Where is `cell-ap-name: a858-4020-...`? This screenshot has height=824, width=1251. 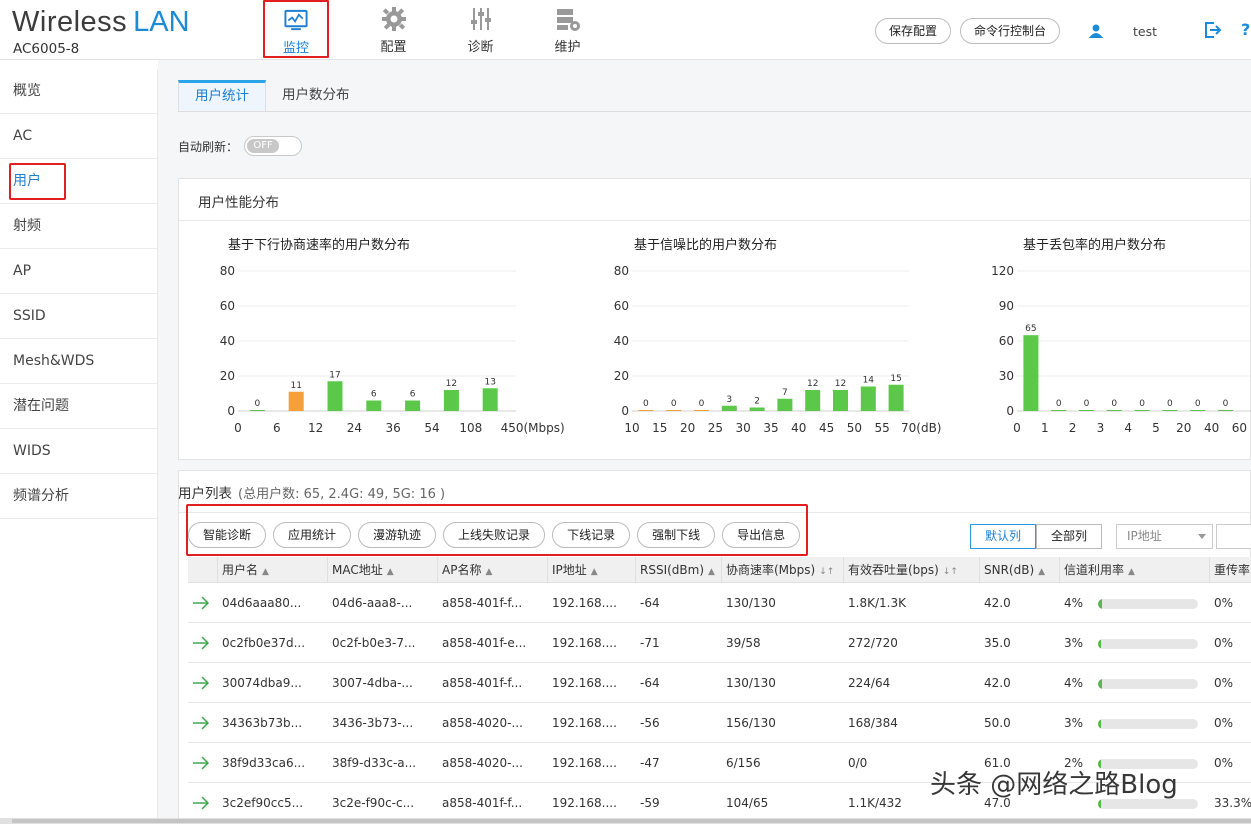
cell-ap-name: a858-4020-... is located at coordinates (482, 763).